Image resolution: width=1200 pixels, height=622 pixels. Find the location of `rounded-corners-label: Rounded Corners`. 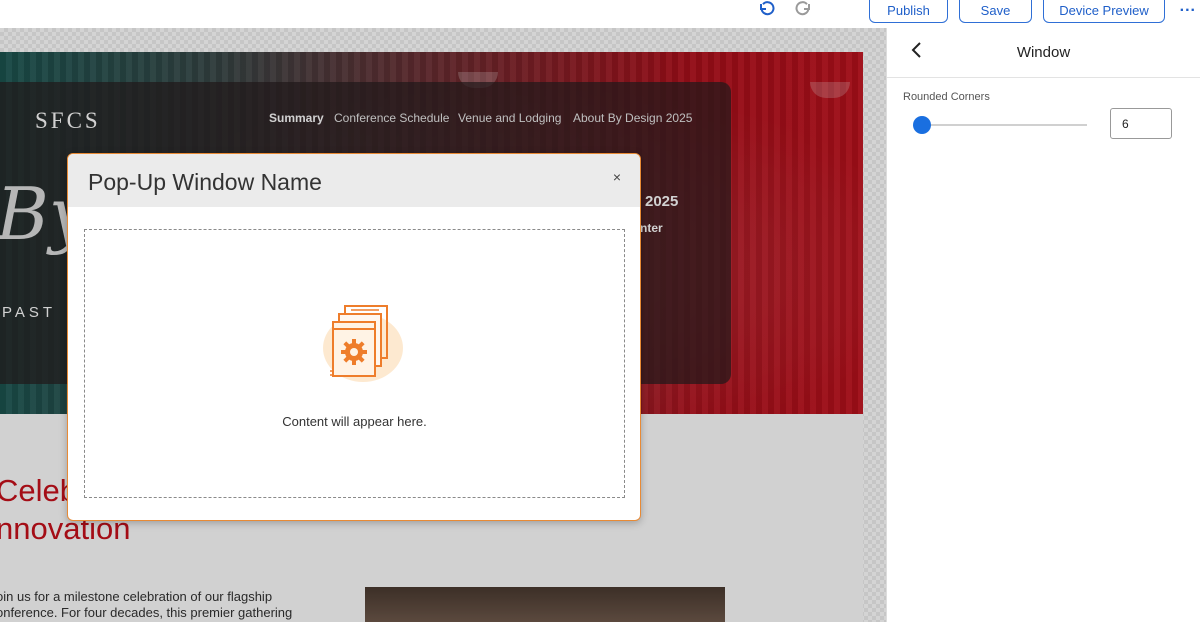

rounded-corners-label: Rounded Corners is located at coordinates (946, 97).